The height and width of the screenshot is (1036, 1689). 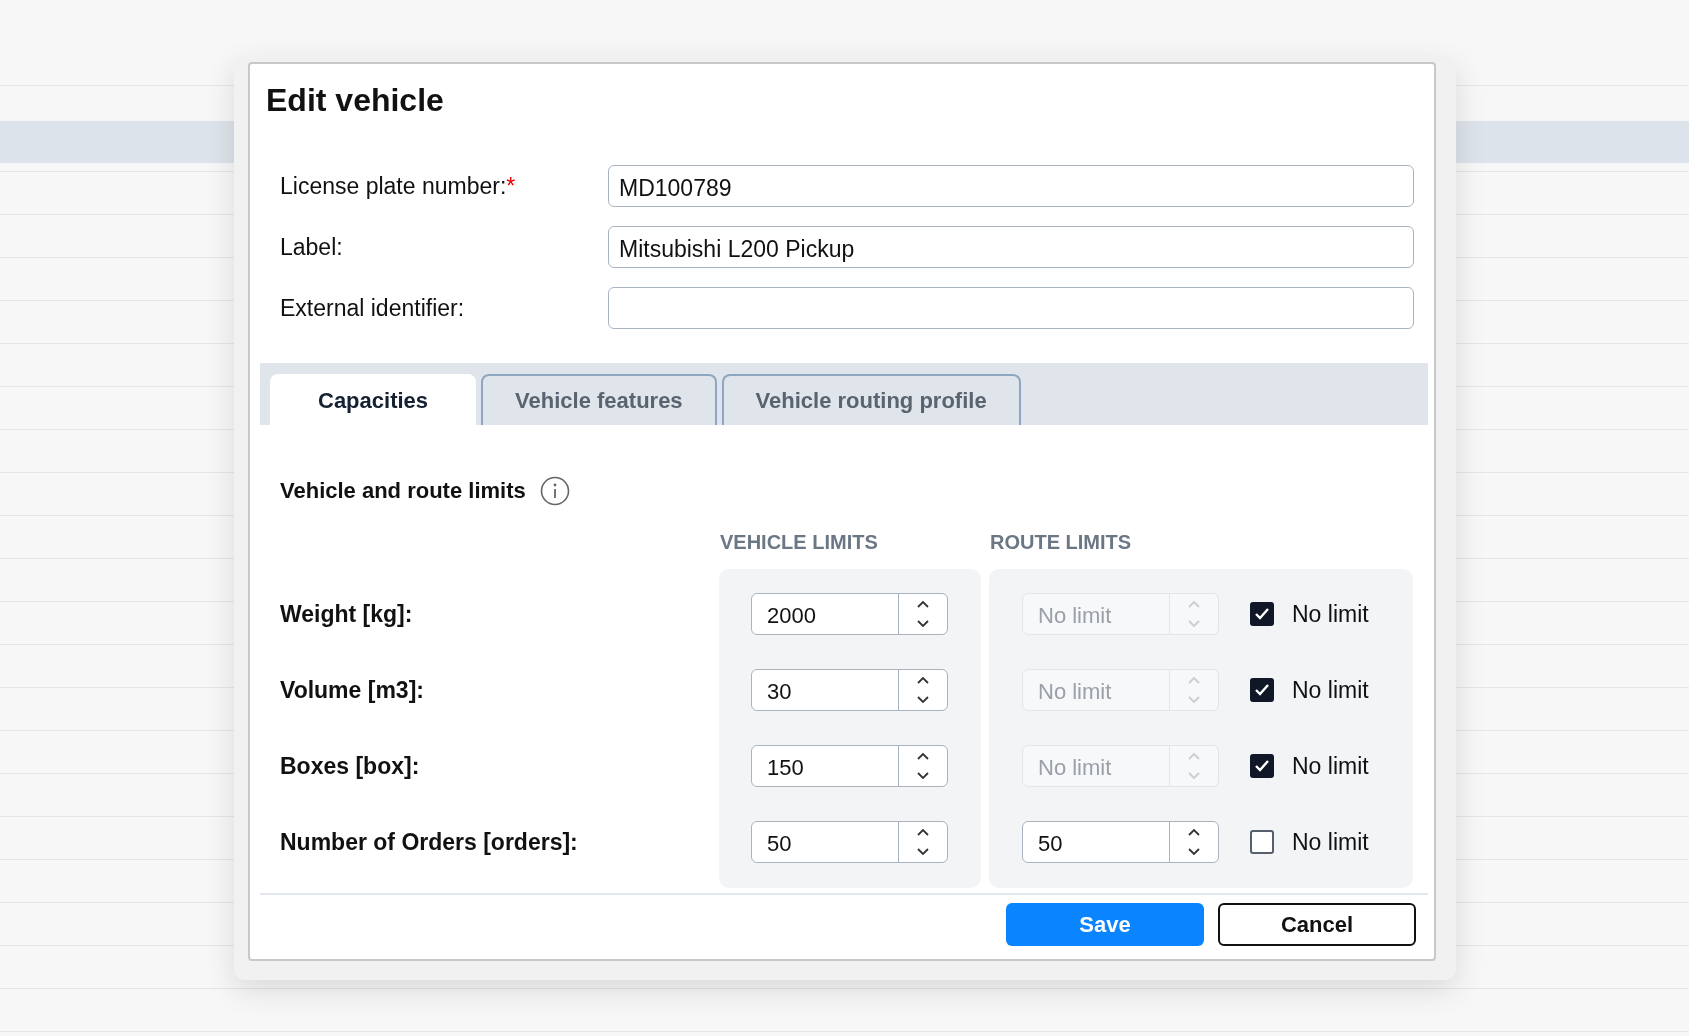 I want to click on dialog-title: Edit vehicle, so click(x=355, y=100).